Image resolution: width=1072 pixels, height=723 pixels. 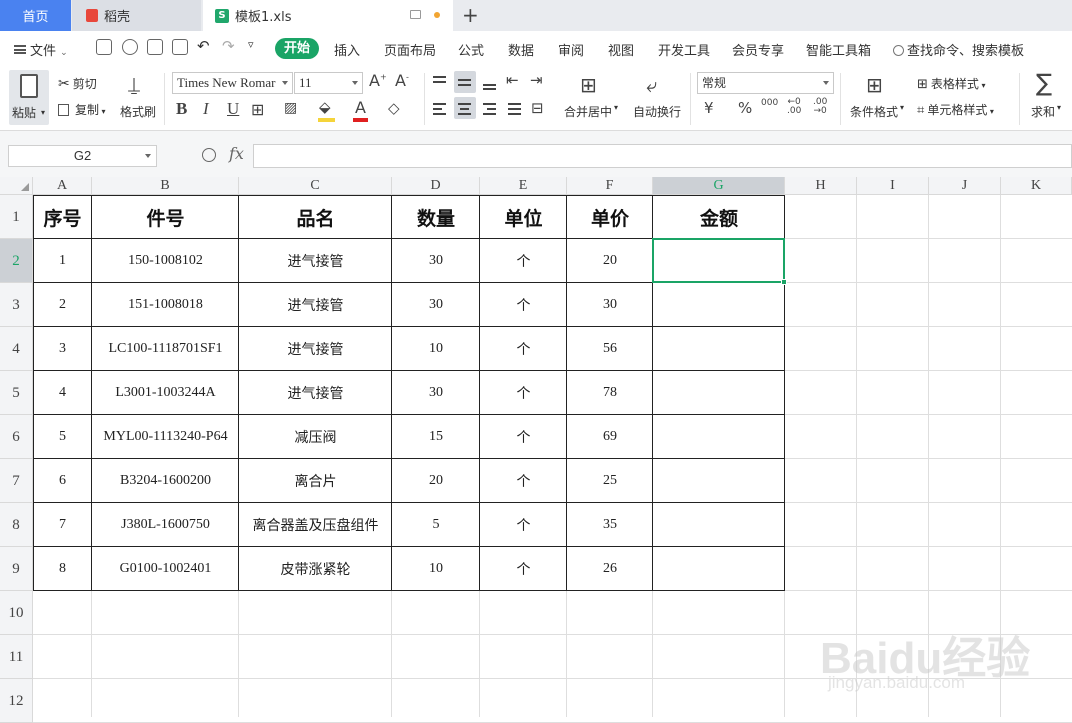 What do you see at coordinates (104, 47) in the screenshot?
I see `save-icon` at bounding box center [104, 47].